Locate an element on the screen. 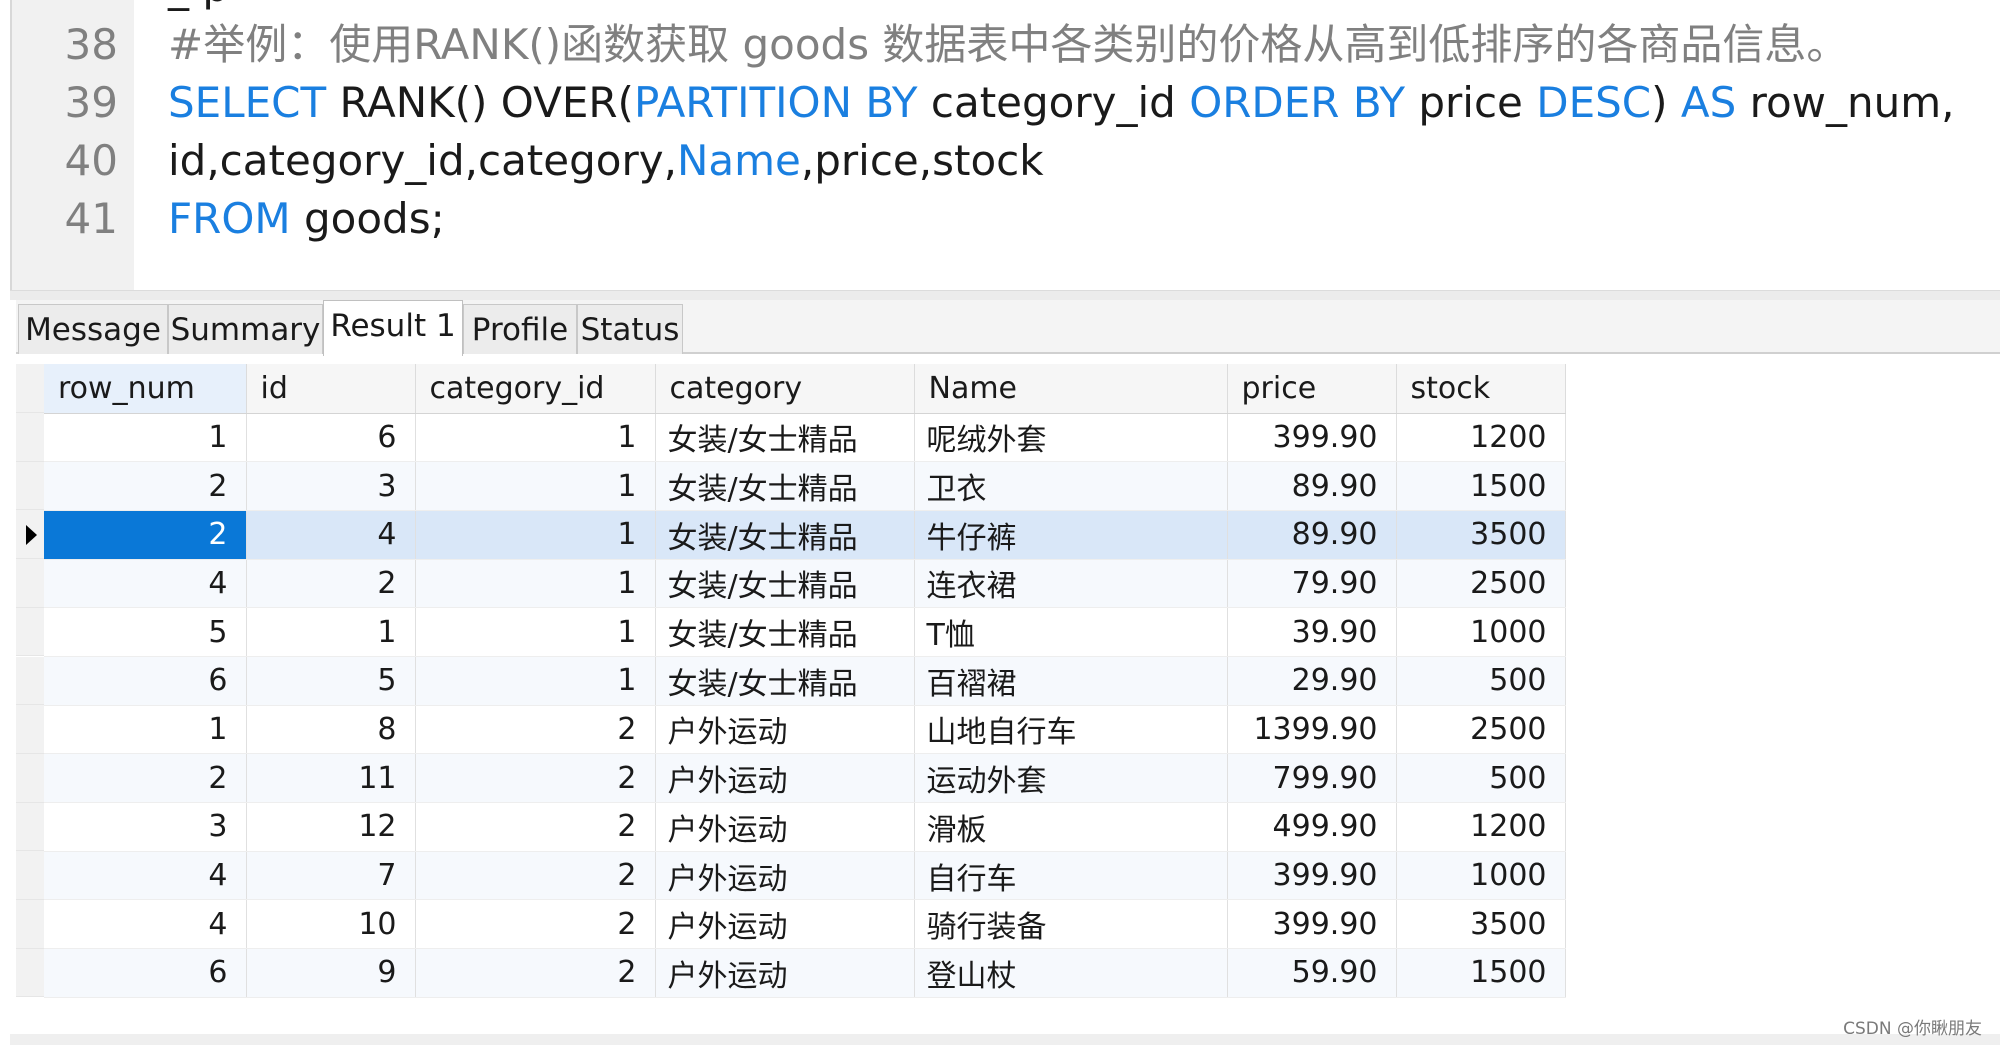 The height and width of the screenshot is (1045, 2000). cell-name: 百褶裙 is located at coordinates (1071, 681).